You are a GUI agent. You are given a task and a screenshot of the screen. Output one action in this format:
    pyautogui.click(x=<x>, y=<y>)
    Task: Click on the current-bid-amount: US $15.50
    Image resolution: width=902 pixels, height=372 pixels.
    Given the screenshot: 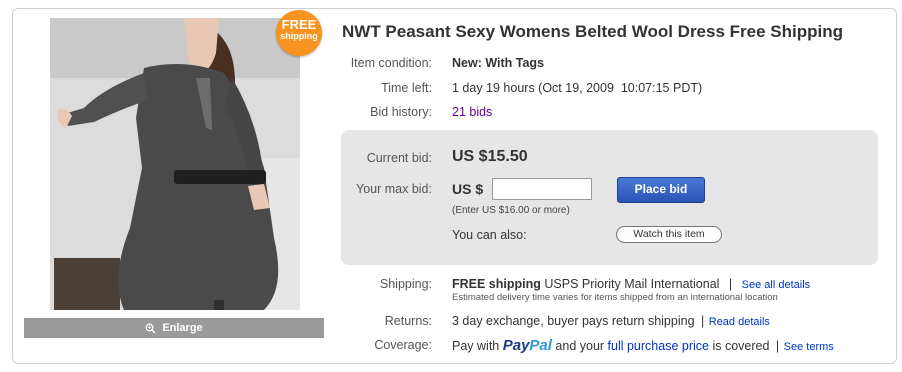 What is the action you would take?
    pyautogui.click(x=490, y=156)
    